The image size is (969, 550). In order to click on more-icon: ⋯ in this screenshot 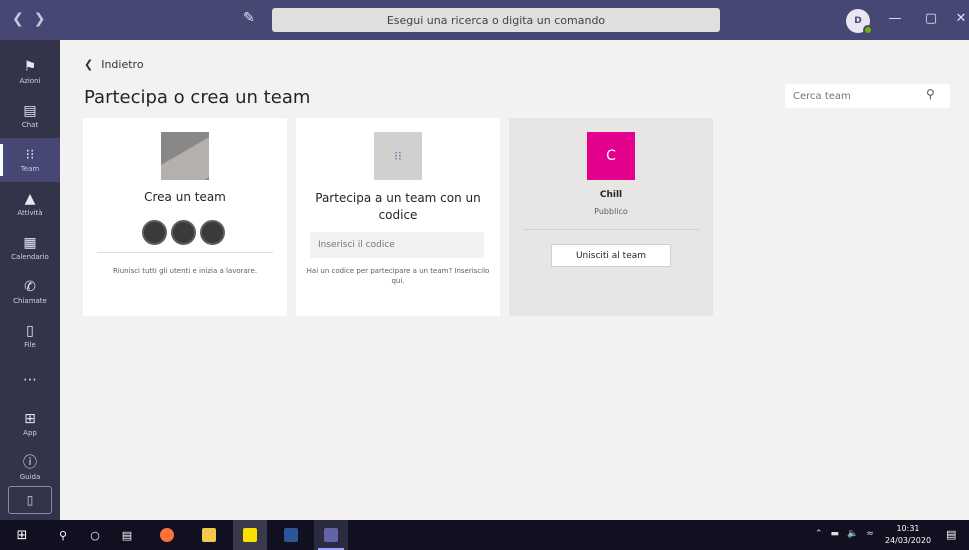, I will do `click(30, 380)`.